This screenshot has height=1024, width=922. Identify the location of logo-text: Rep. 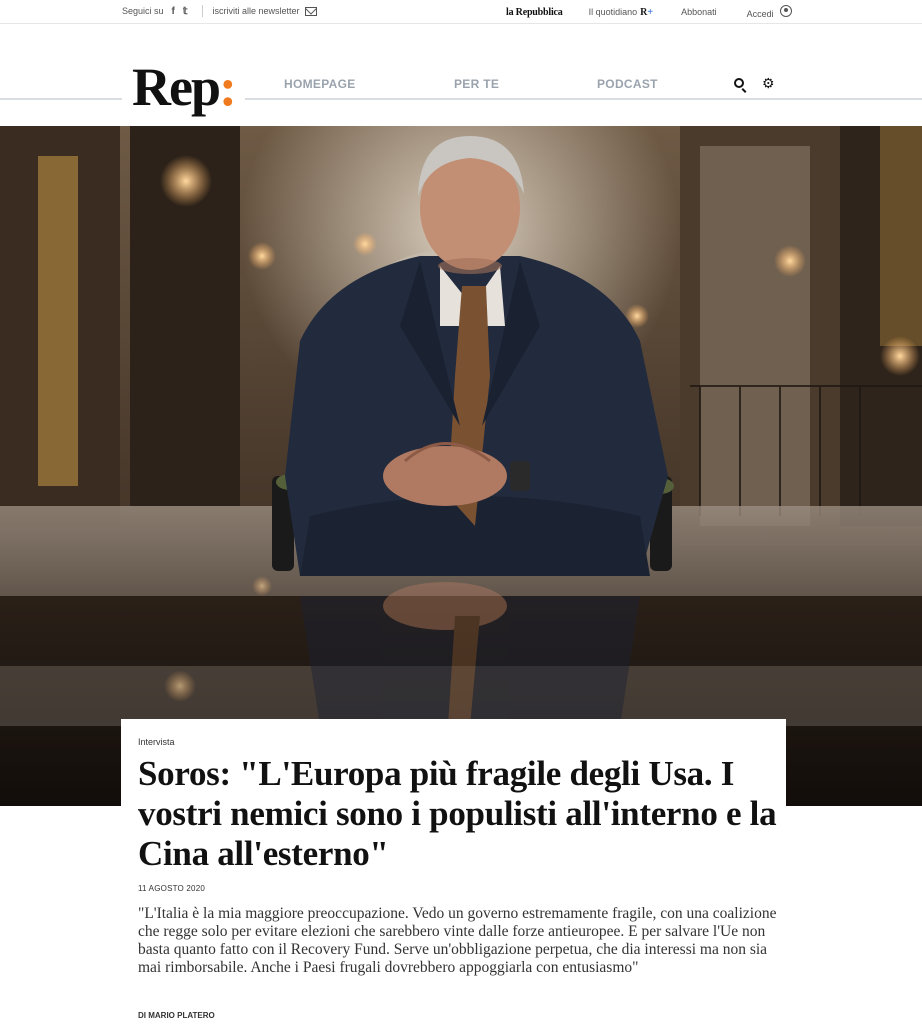
(176, 87).